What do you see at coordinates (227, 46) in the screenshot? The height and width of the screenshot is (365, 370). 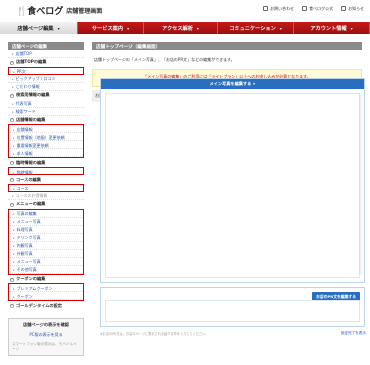 I see `page-title: 店舗トップページ（編集画面）` at bounding box center [227, 46].